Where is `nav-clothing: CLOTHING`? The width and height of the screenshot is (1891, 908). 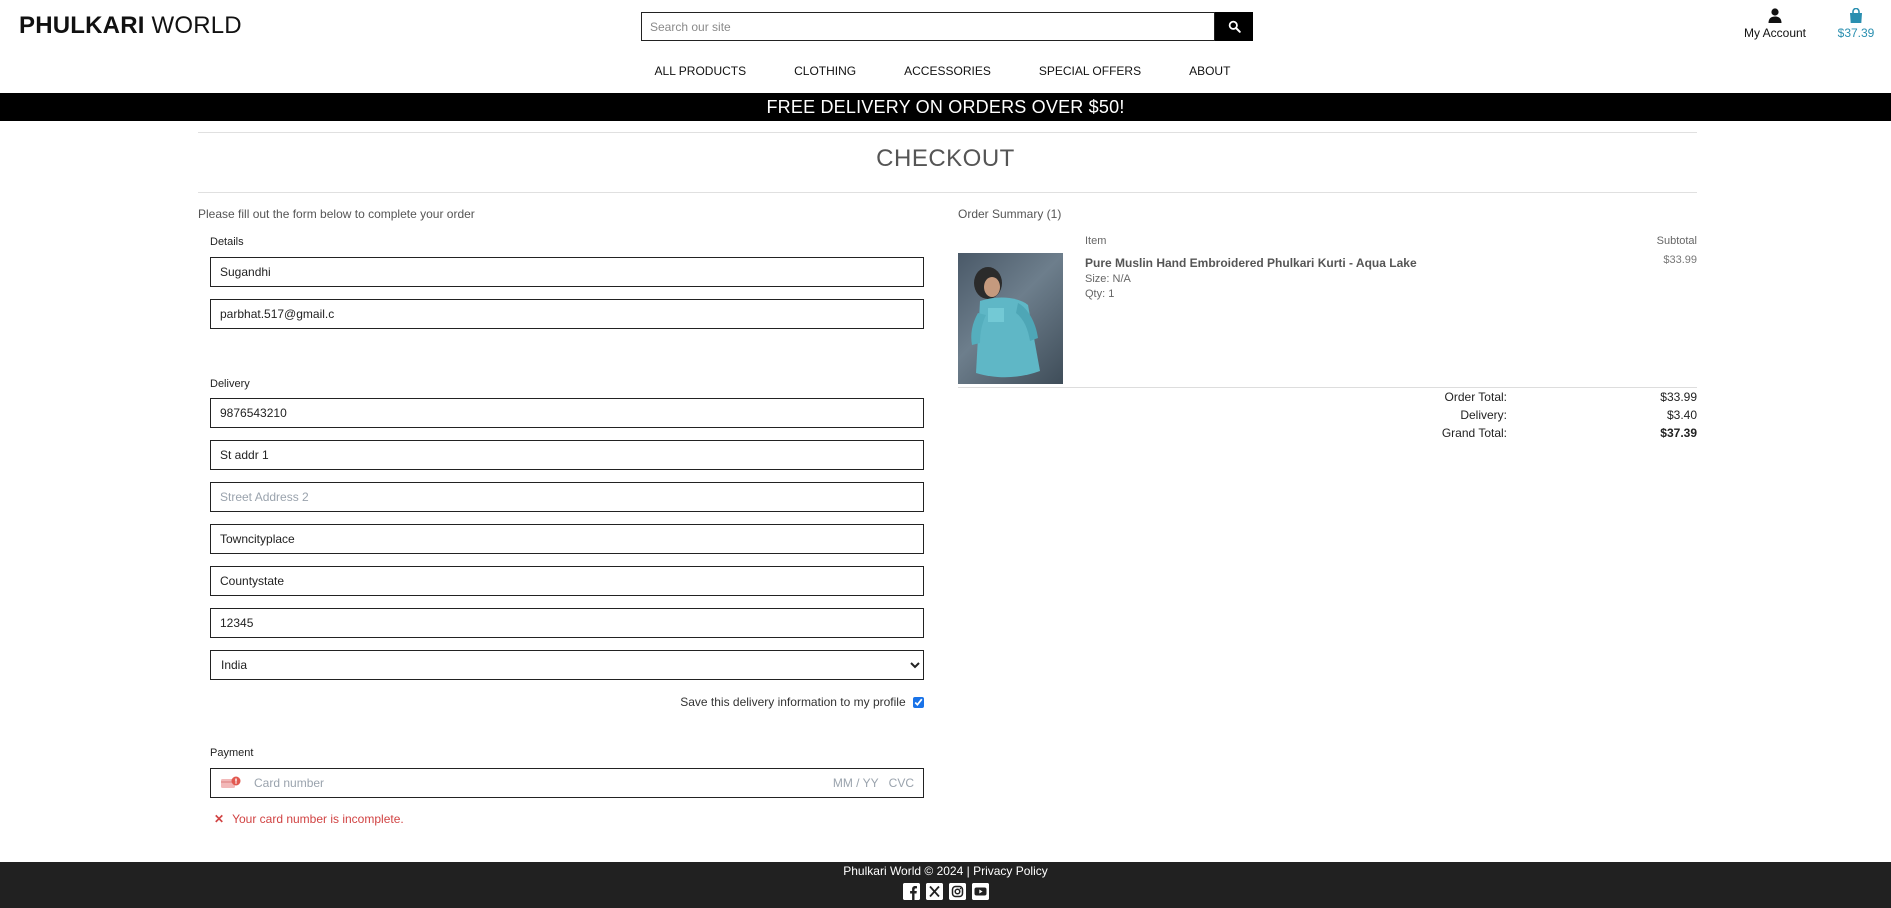
nav-clothing: CLOTHING is located at coordinates (825, 71).